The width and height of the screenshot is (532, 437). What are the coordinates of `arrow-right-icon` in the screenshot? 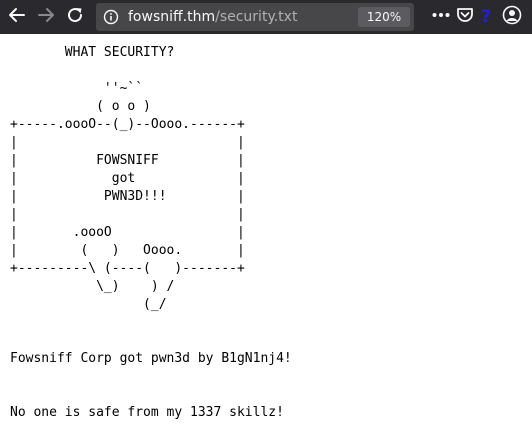 It's located at (46, 17).